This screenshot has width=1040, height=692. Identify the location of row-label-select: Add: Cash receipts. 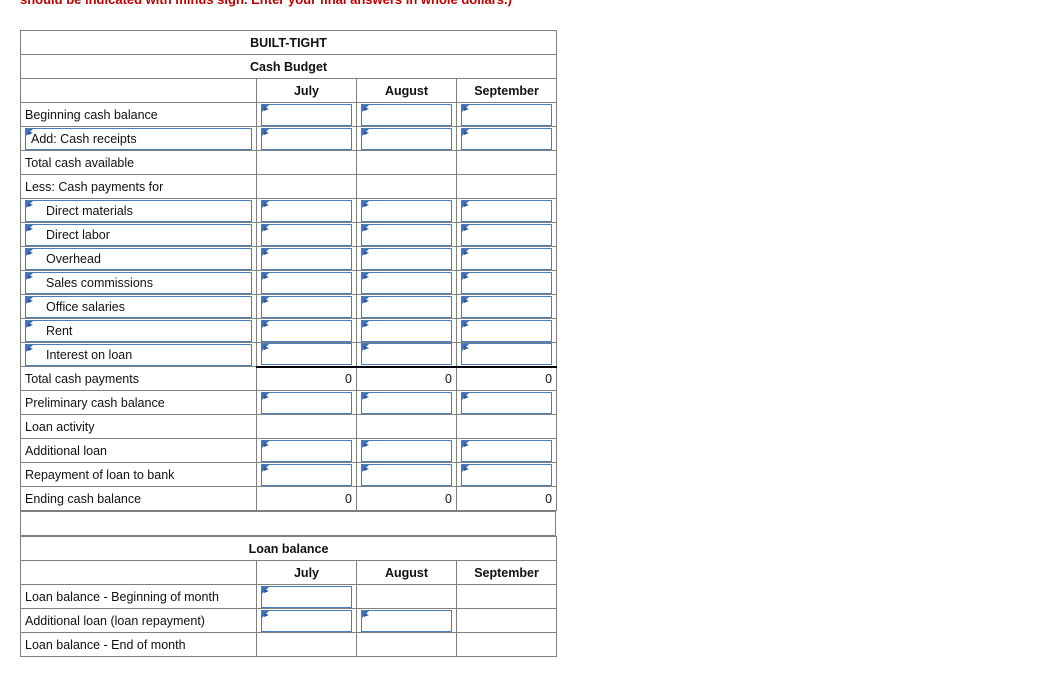
(138, 138).